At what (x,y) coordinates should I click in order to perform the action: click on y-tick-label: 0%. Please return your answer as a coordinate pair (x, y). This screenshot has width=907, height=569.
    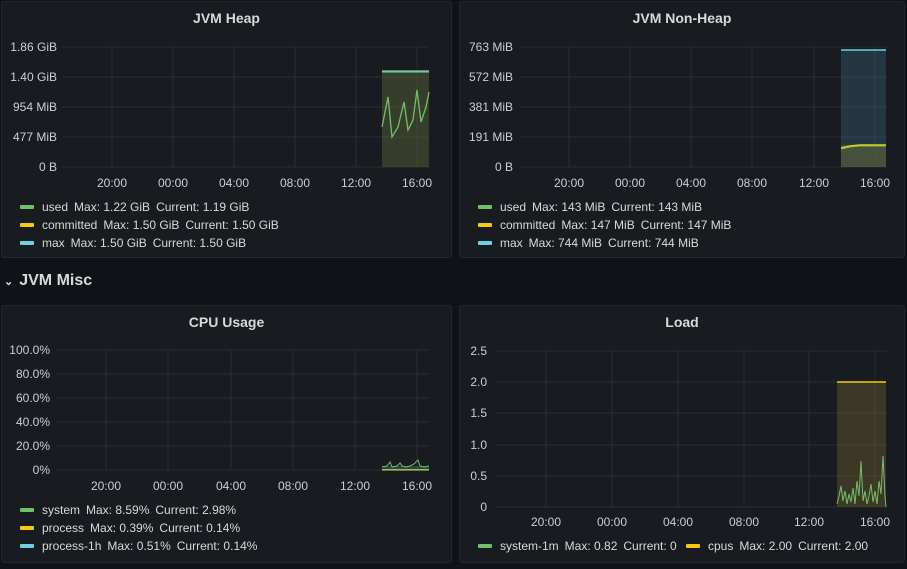
    Looking at the image, I should click on (42, 470).